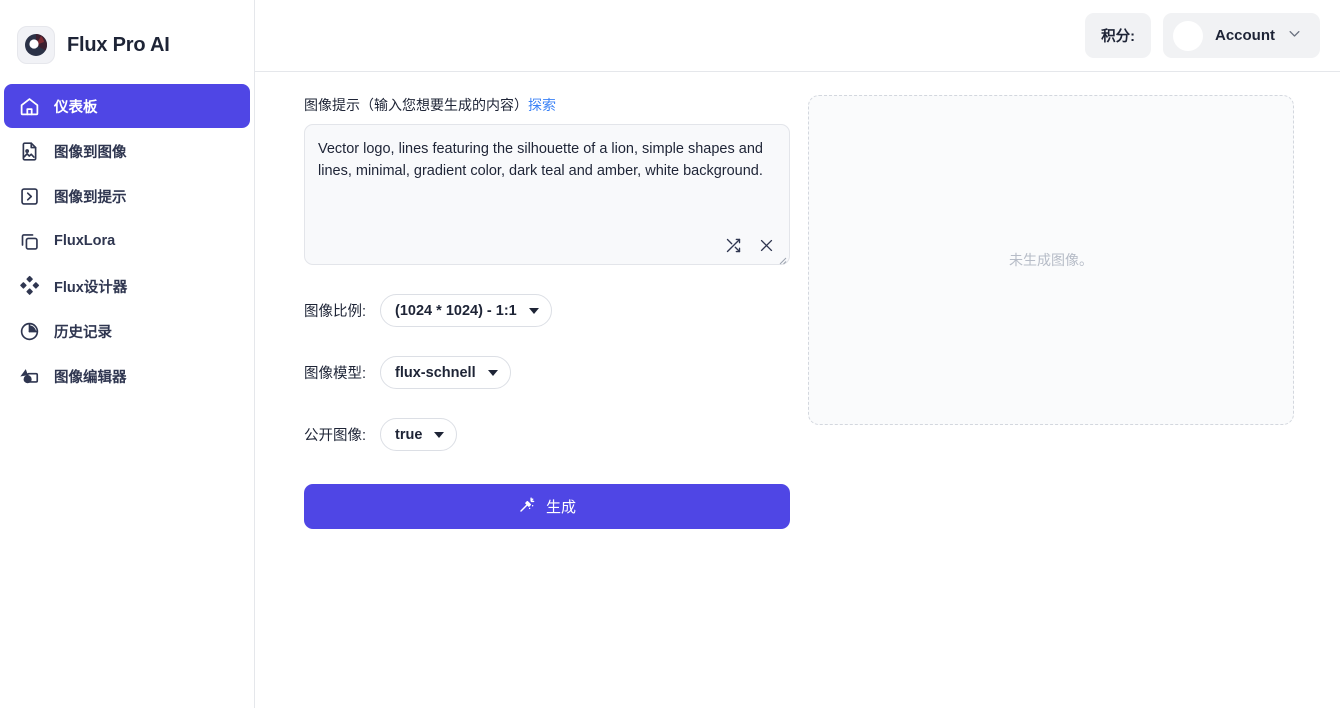 The image size is (1340, 708). Describe the element at coordinates (547, 372) in the screenshot. I see `model-field: 图像模型: flux-schnell` at that location.